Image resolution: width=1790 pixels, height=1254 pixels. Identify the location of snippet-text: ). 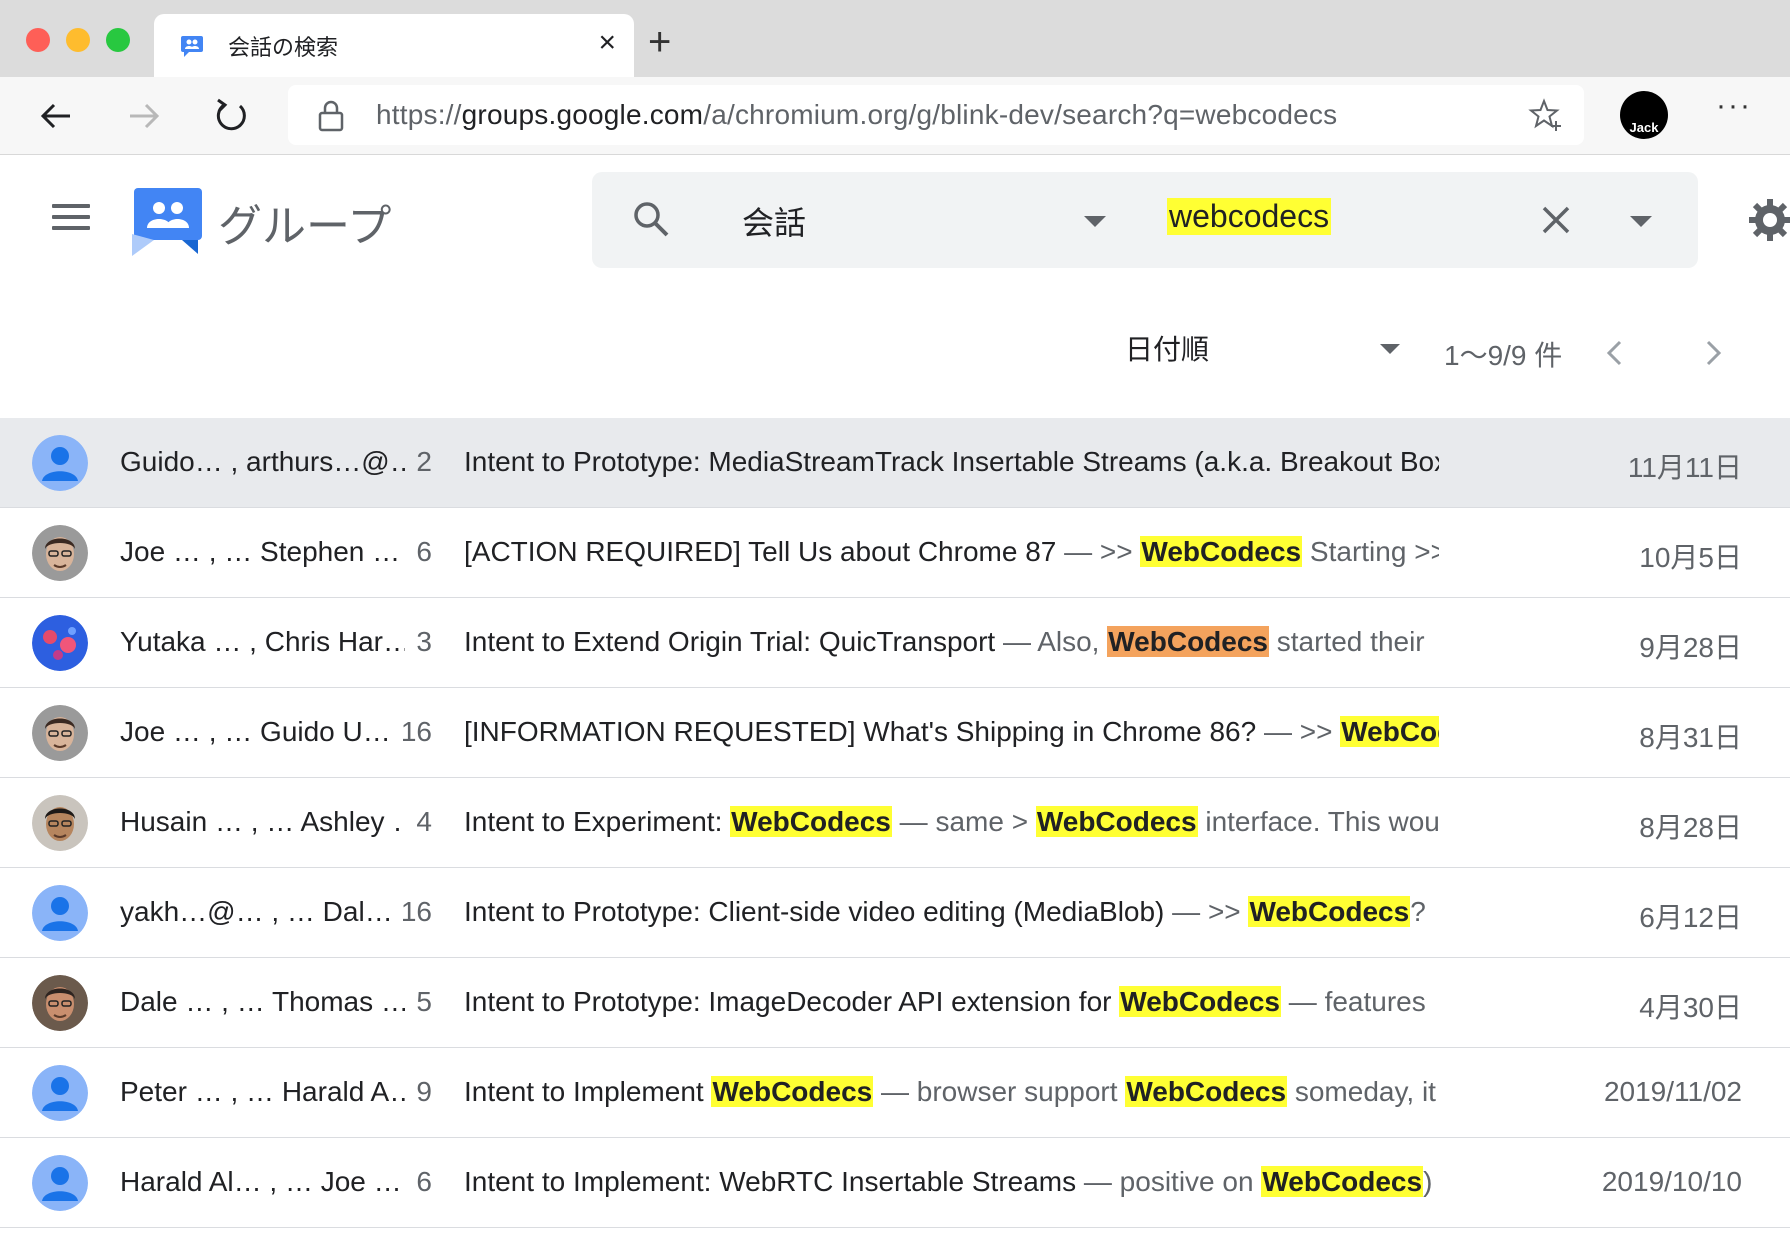
(1428, 1181).